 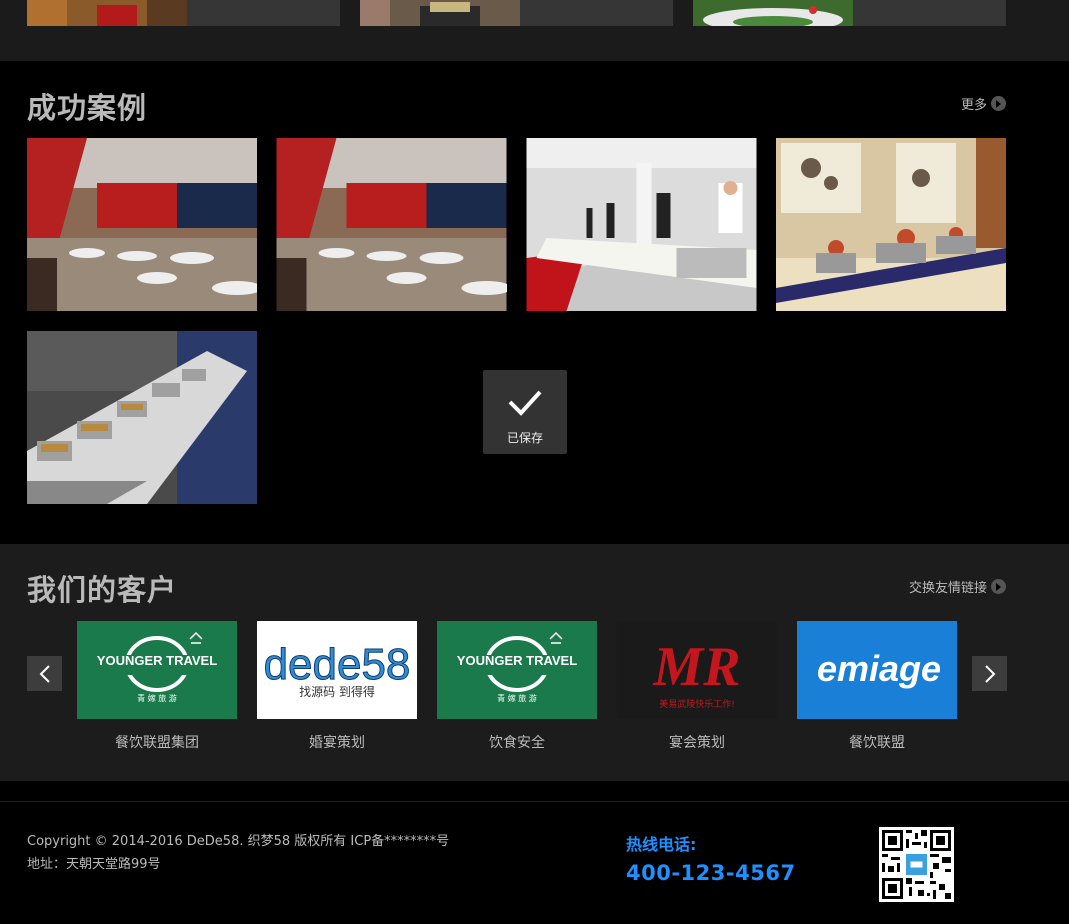 I want to click on chevron-left-icon, so click(x=44, y=673).